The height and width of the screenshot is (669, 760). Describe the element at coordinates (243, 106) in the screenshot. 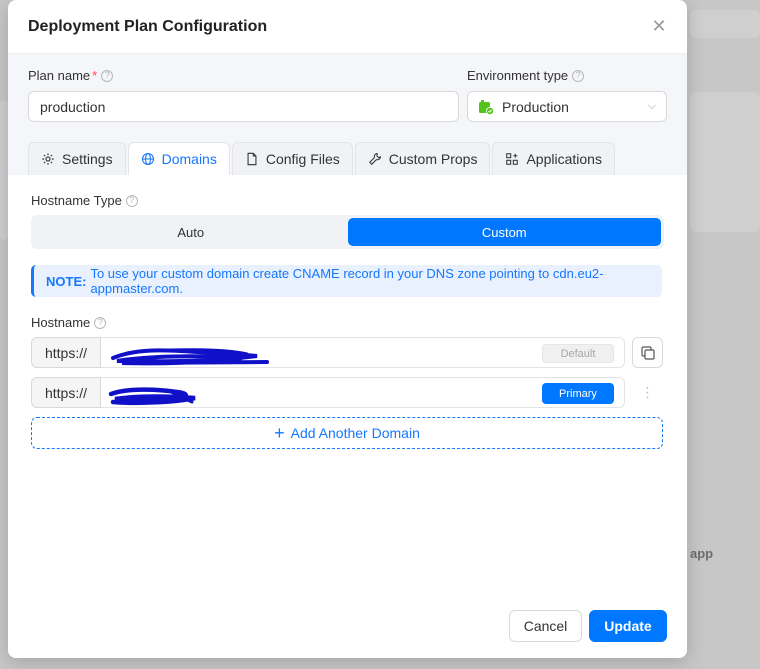

I see `plan-name-input` at that location.